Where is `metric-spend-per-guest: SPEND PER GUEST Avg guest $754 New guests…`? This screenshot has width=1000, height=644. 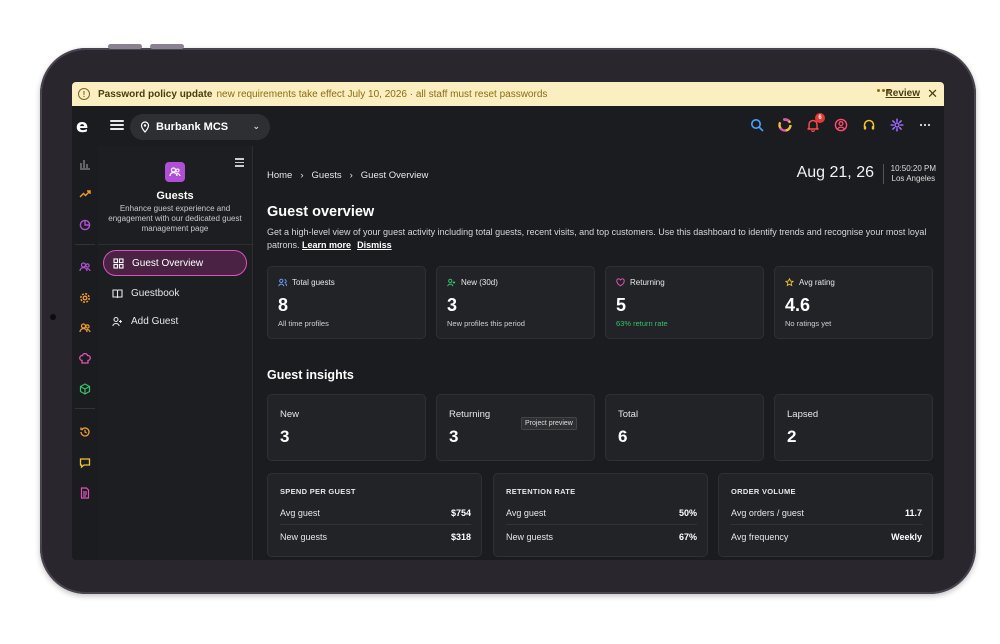
metric-spend-per-guest: SPEND PER GUEST Avg guest $754 New guests… is located at coordinates (374, 515).